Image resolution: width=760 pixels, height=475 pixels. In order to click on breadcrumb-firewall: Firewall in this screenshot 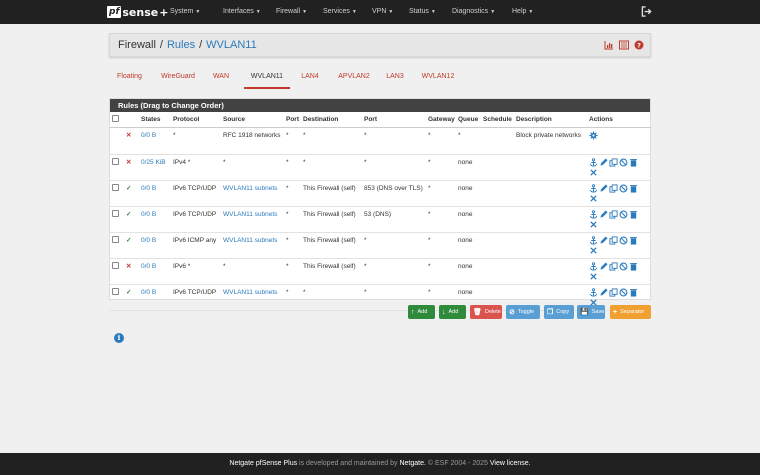, I will do `click(137, 45)`.